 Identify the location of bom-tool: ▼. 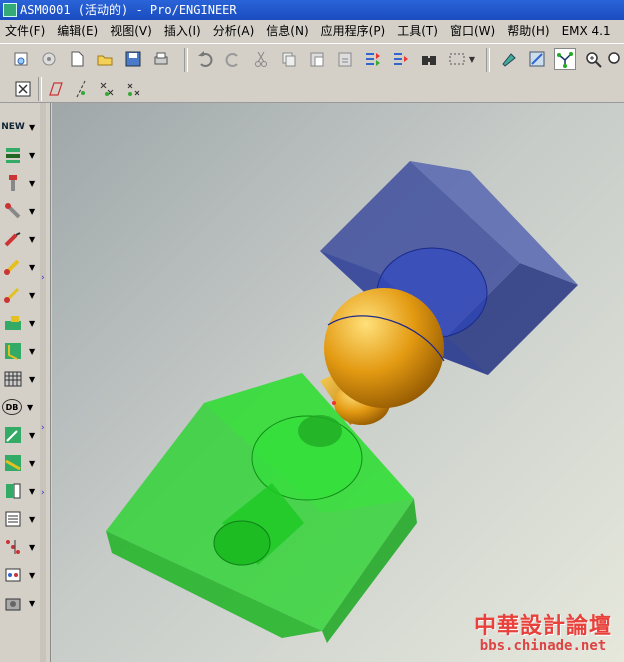
(21, 491).